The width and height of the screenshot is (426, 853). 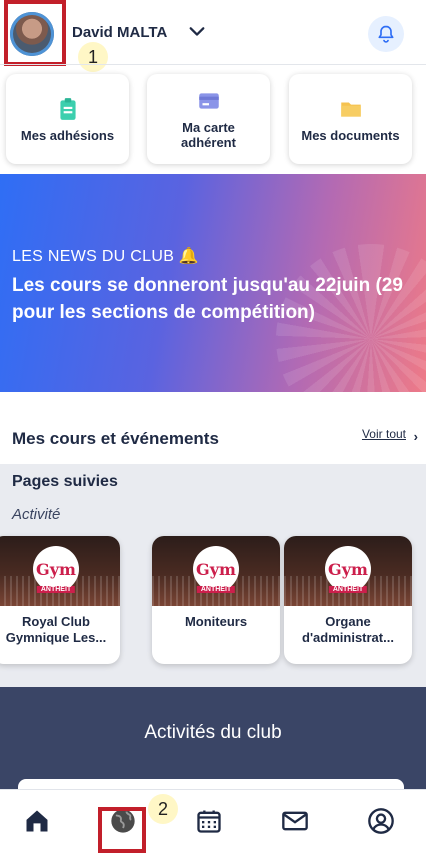 I want to click on mail-icon, so click(x=295, y=821).